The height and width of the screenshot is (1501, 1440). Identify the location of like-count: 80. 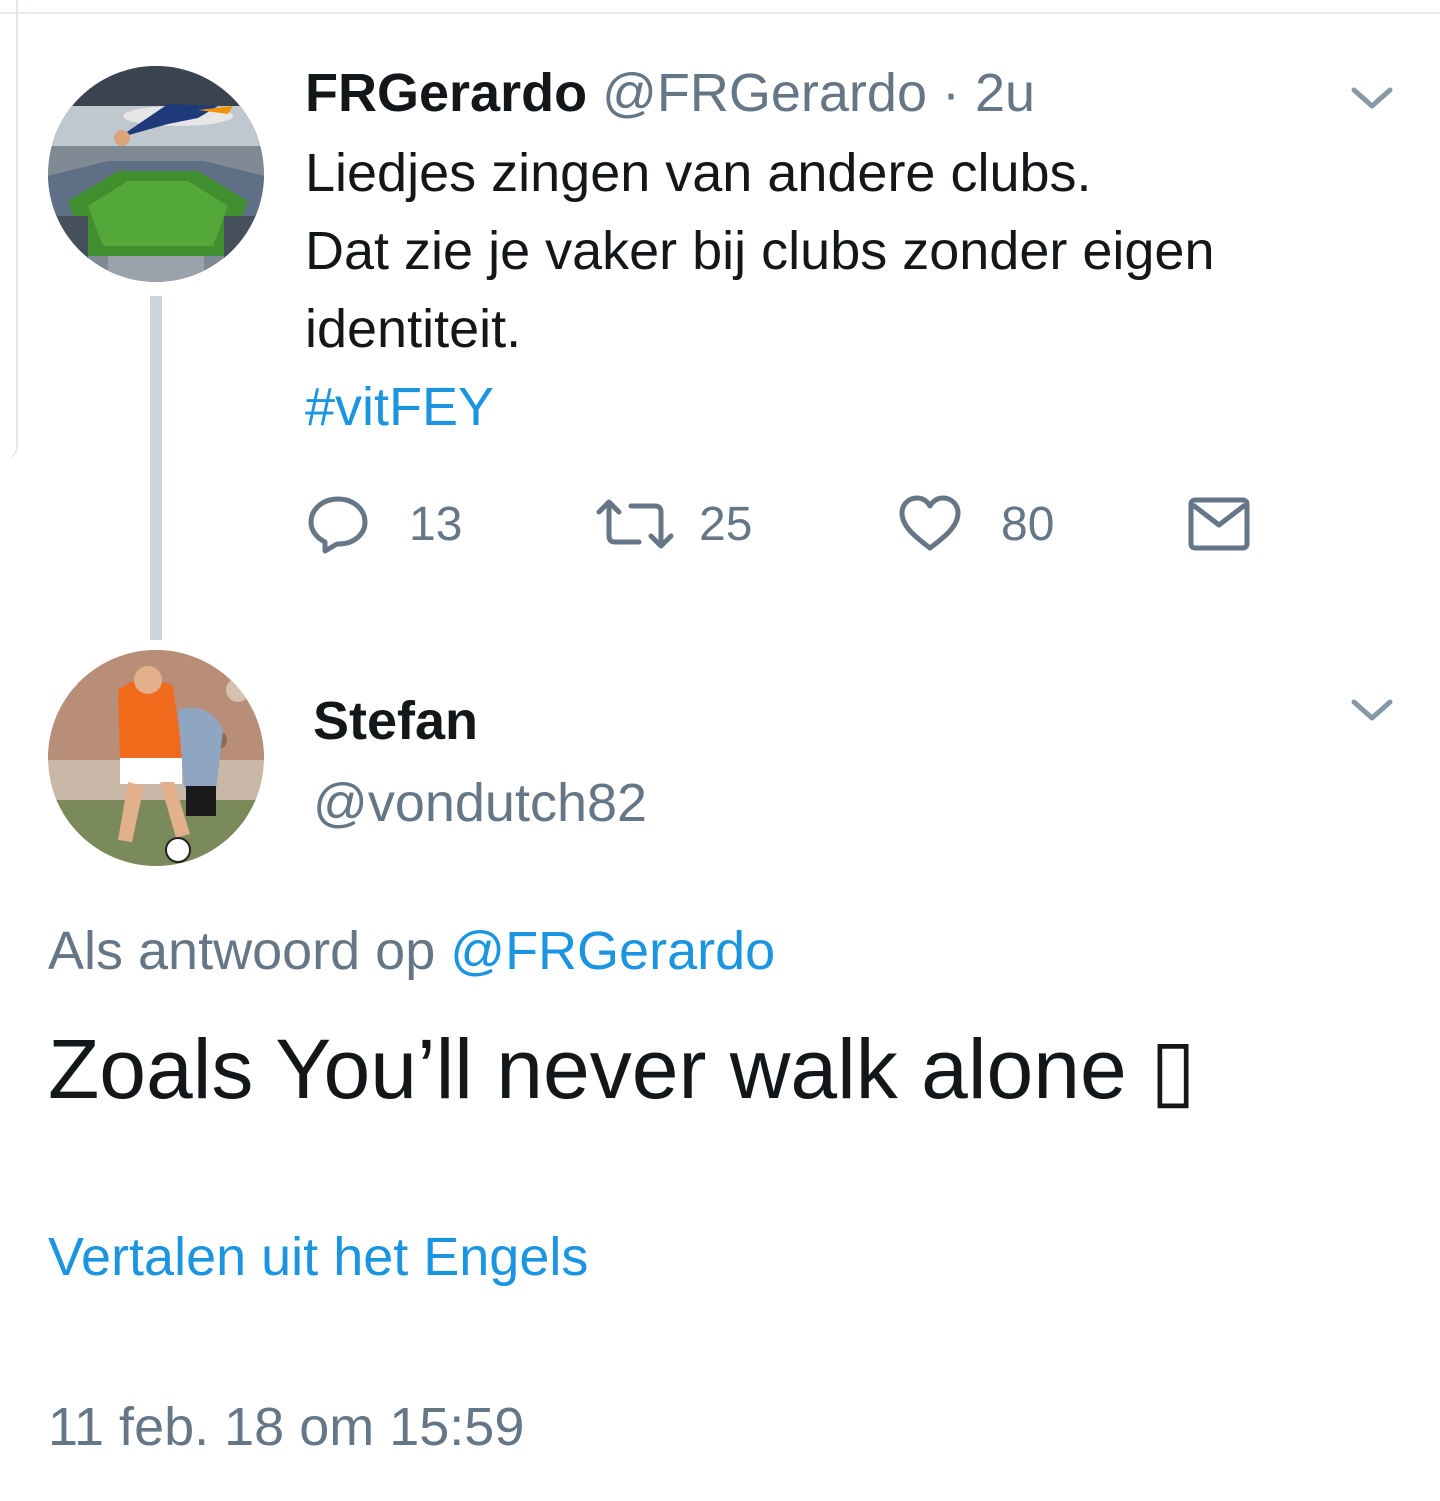
(1028, 524).